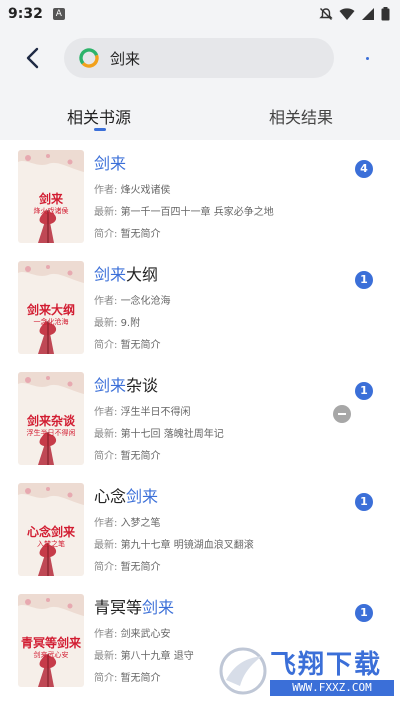  Describe the element at coordinates (51, 211) in the screenshot. I see `cover-author: 烽火戏诸侯` at that location.